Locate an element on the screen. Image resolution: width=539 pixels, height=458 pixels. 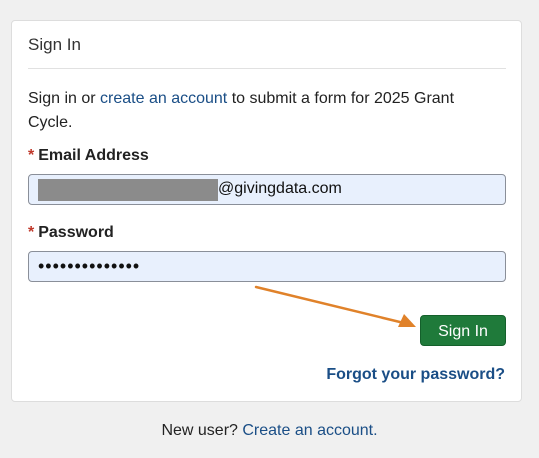
password-field: •••••••••••••• is located at coordinates (267, 266).